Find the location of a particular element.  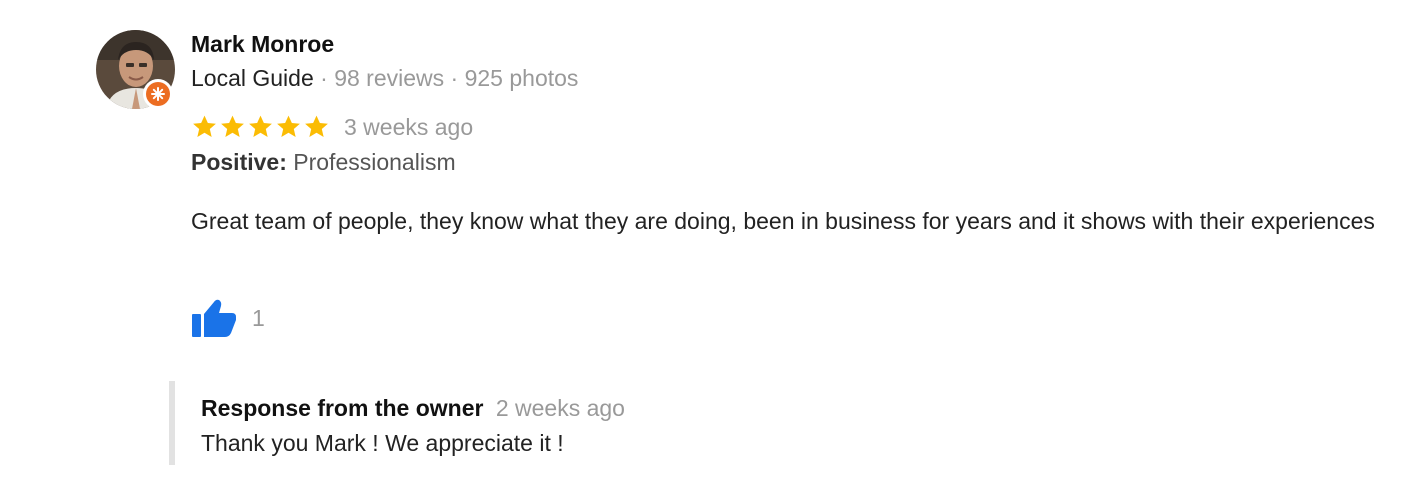

like-row: 1 is located at coordinates (228, 318).